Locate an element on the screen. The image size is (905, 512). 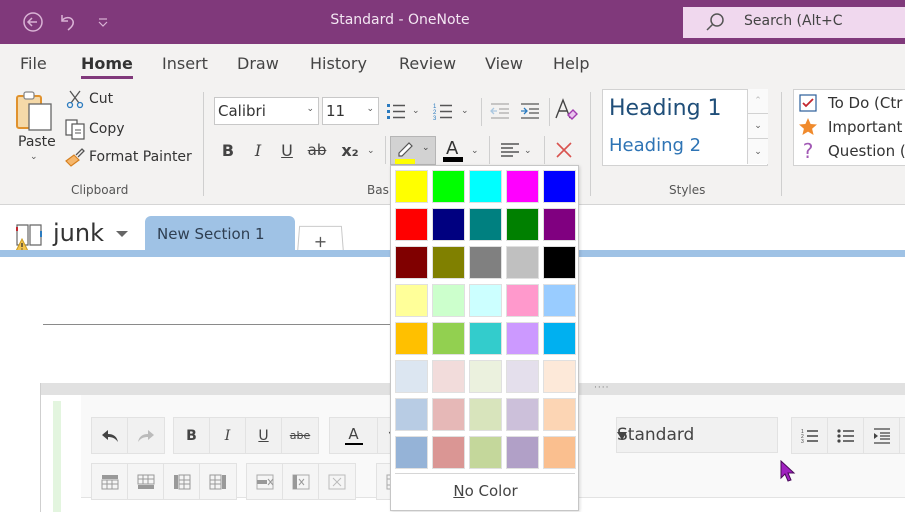
insert-row-above-button is located at coordinates (110, 481).